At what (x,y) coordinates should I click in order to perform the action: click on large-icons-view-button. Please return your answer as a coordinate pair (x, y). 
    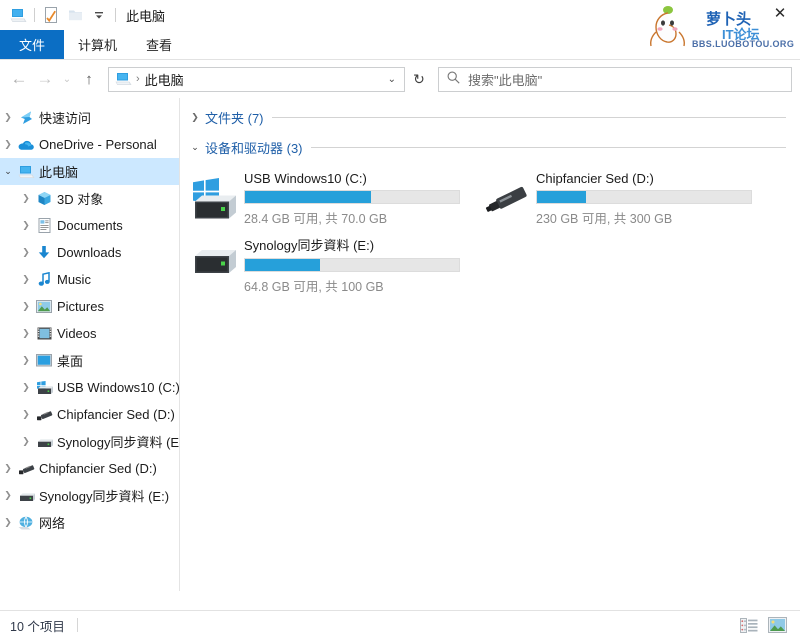
    Looking at the image, I should click on (777, 625).